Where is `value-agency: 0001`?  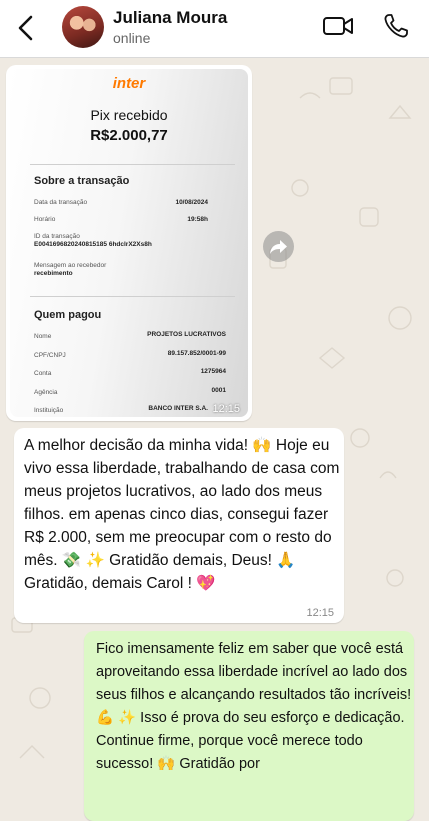
value-agency: 0001 is located at coordinates (218, 390).